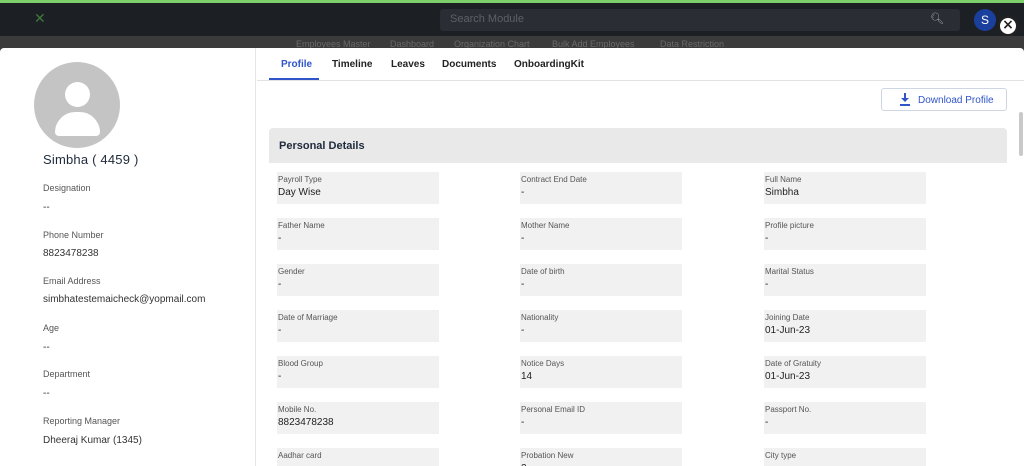 This screenshot has height=466, width=1024. I want to click on detail-field-label: Date of birth, so click(543, 271).